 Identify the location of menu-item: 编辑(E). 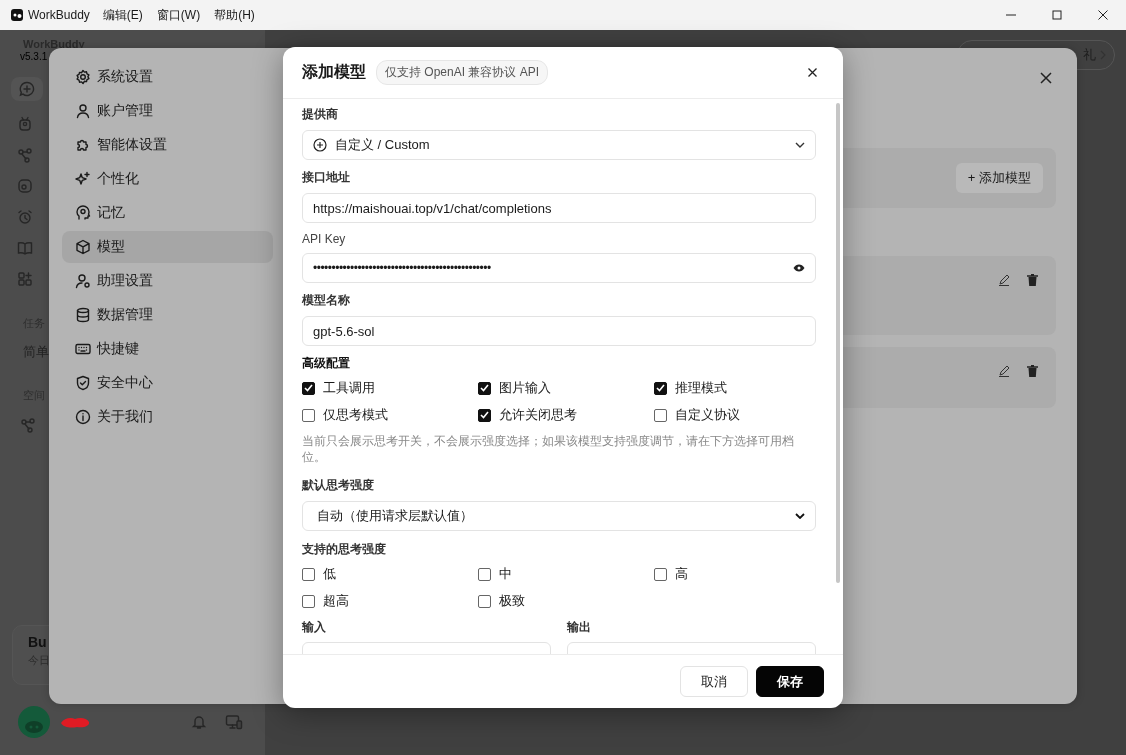
(122, 15).